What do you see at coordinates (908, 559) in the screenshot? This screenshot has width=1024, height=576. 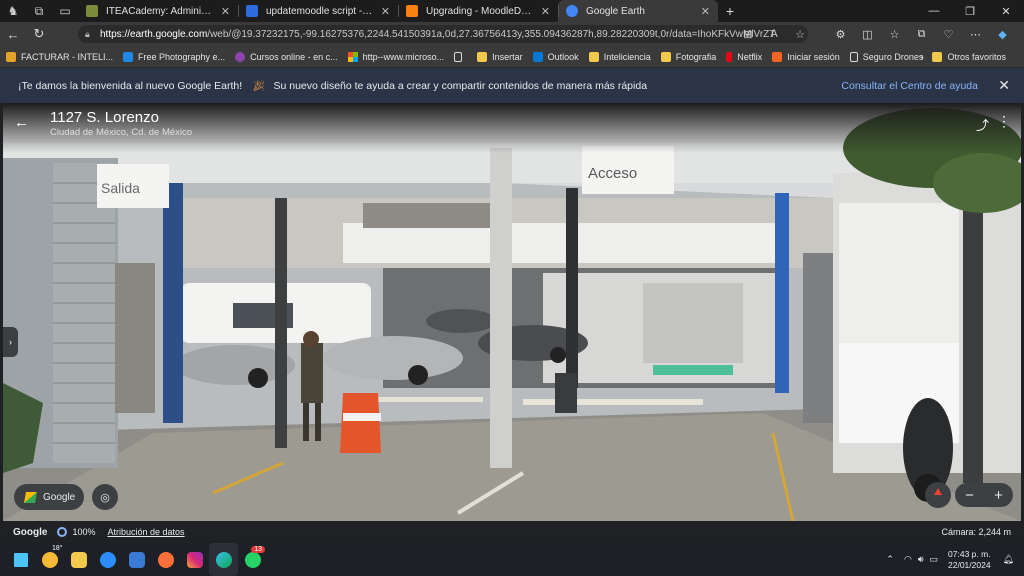 I see `wifi-icon: ◠` at bounding box center [908, 559].